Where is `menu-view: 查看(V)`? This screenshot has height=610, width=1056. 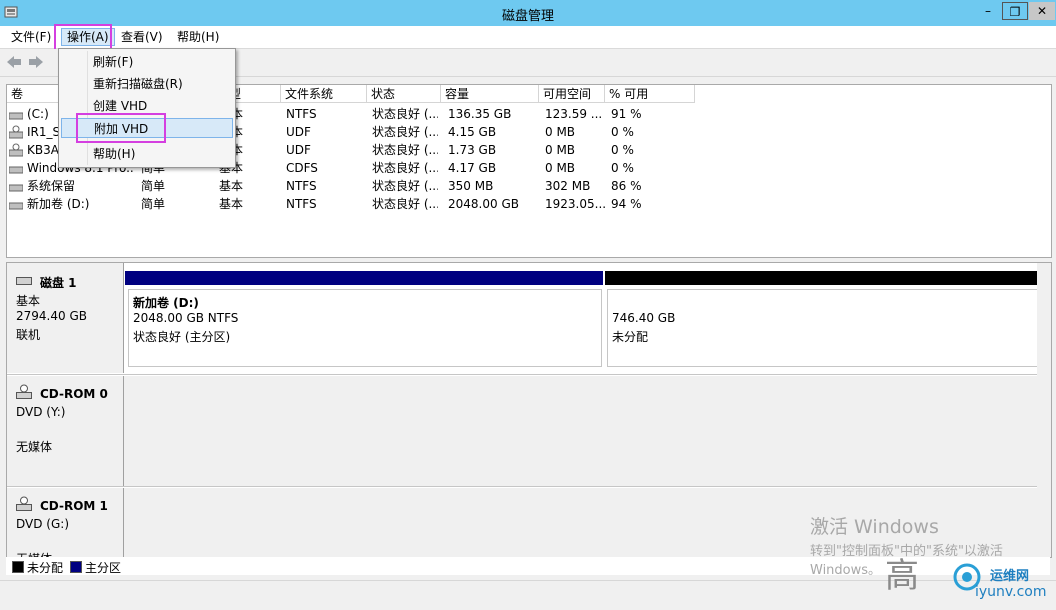 menu-view: 查看(V) is located at coordinates (142, 37).